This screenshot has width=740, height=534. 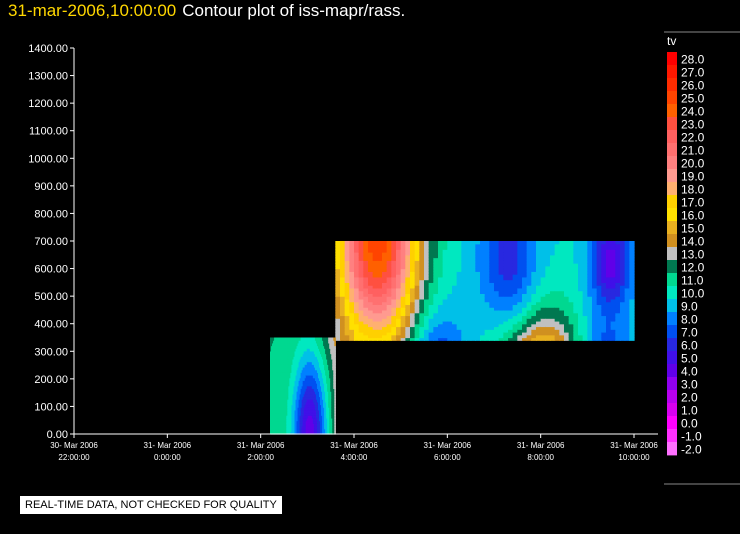 I want to click on x-tick-time: 0:00:00, so click(x=167, y=457).